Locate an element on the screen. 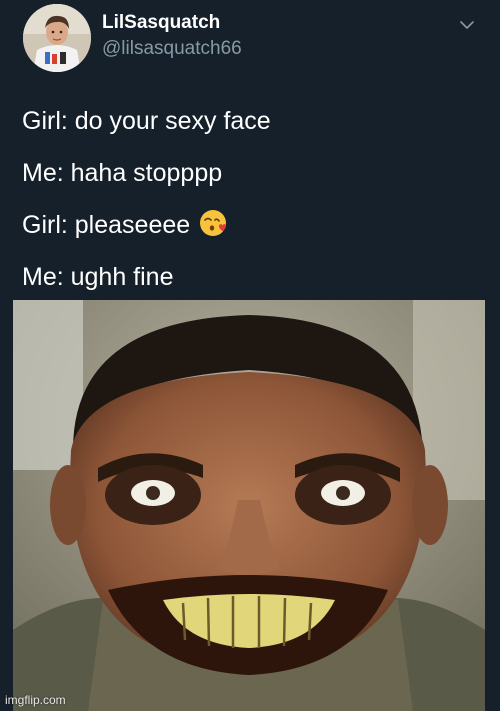 Image resolution: width=500 pixels, height=711 pixels. tweet-text-line-with-emoji: Girl: pleaseeee is located at coordinates (125, 225).